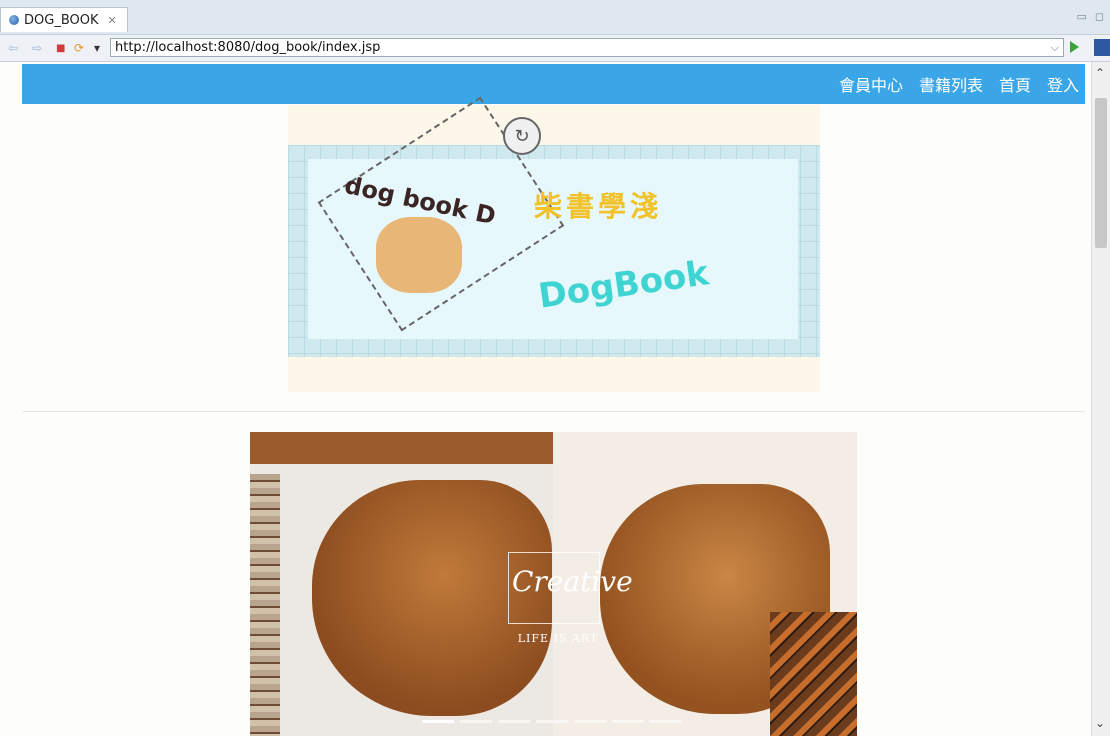 This screenshot has width=1110, height=736. Describe the element at coordinates (1055, 47) in the screenshot. I see `url-dropdown-icon: ⌵` at that location.